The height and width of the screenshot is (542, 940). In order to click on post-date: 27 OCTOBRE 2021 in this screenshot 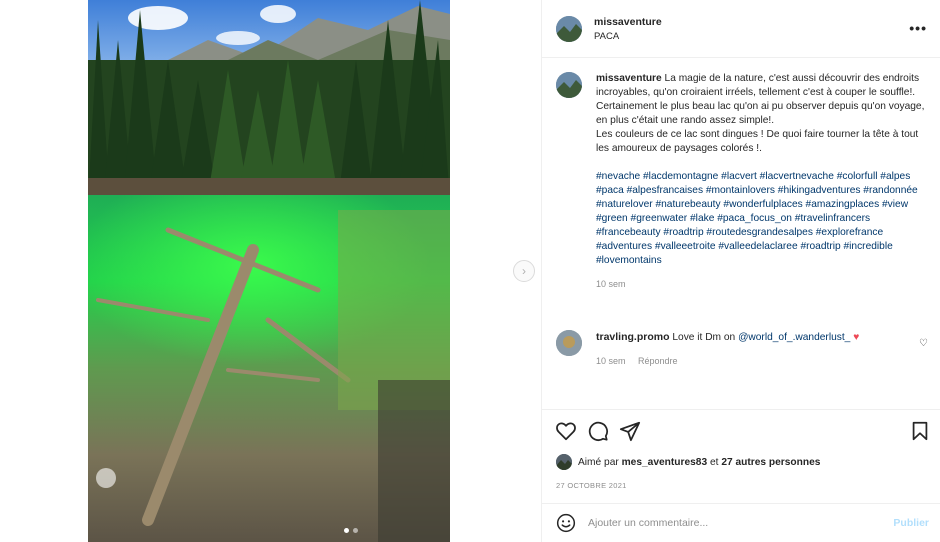, I will do `click(591, 485)`.